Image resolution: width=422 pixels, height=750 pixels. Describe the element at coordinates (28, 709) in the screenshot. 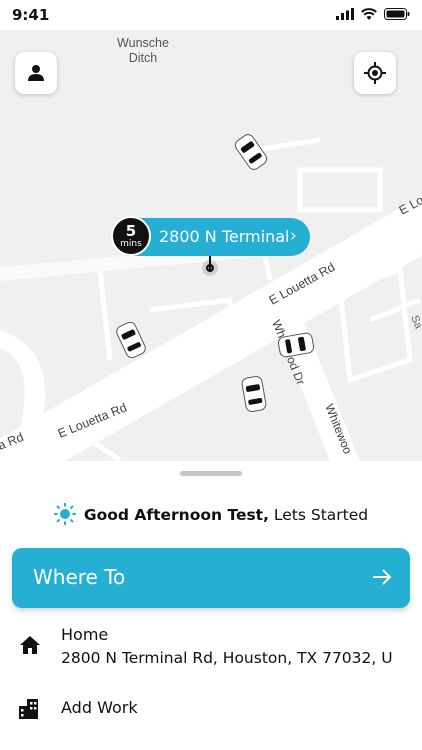

I see `work-icon` at that location.